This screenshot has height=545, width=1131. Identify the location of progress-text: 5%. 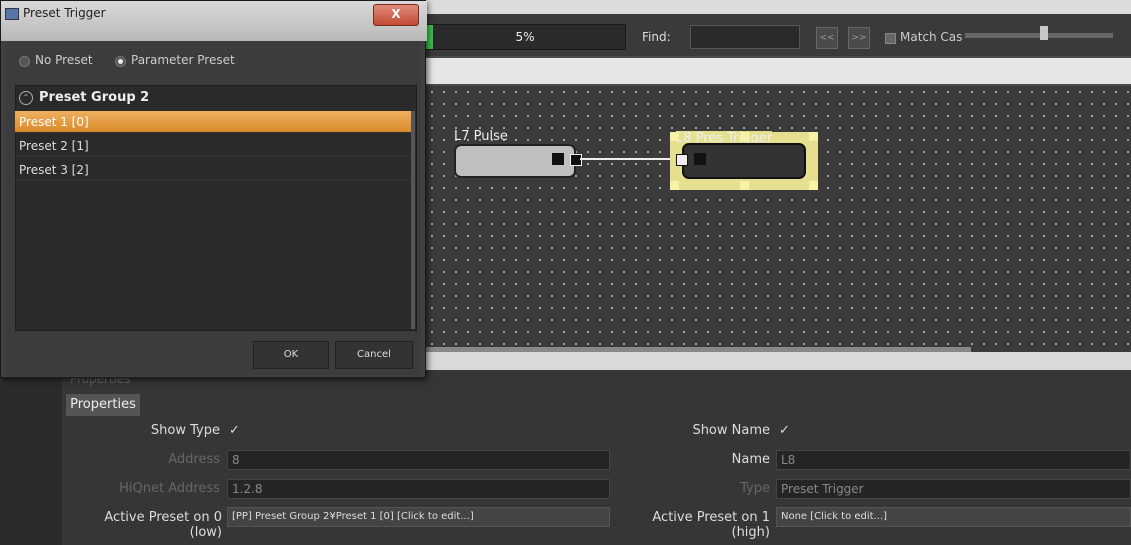
(525, 37).